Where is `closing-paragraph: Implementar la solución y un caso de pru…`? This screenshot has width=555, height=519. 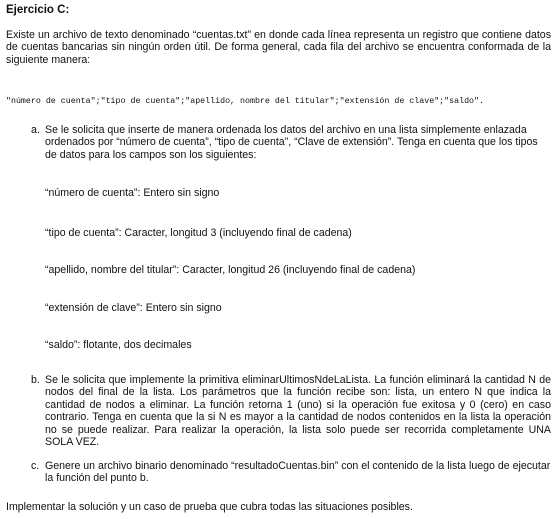 closing-paragraph: Implementar la solución y un caso de pru… is located at coordinates (209, 507).